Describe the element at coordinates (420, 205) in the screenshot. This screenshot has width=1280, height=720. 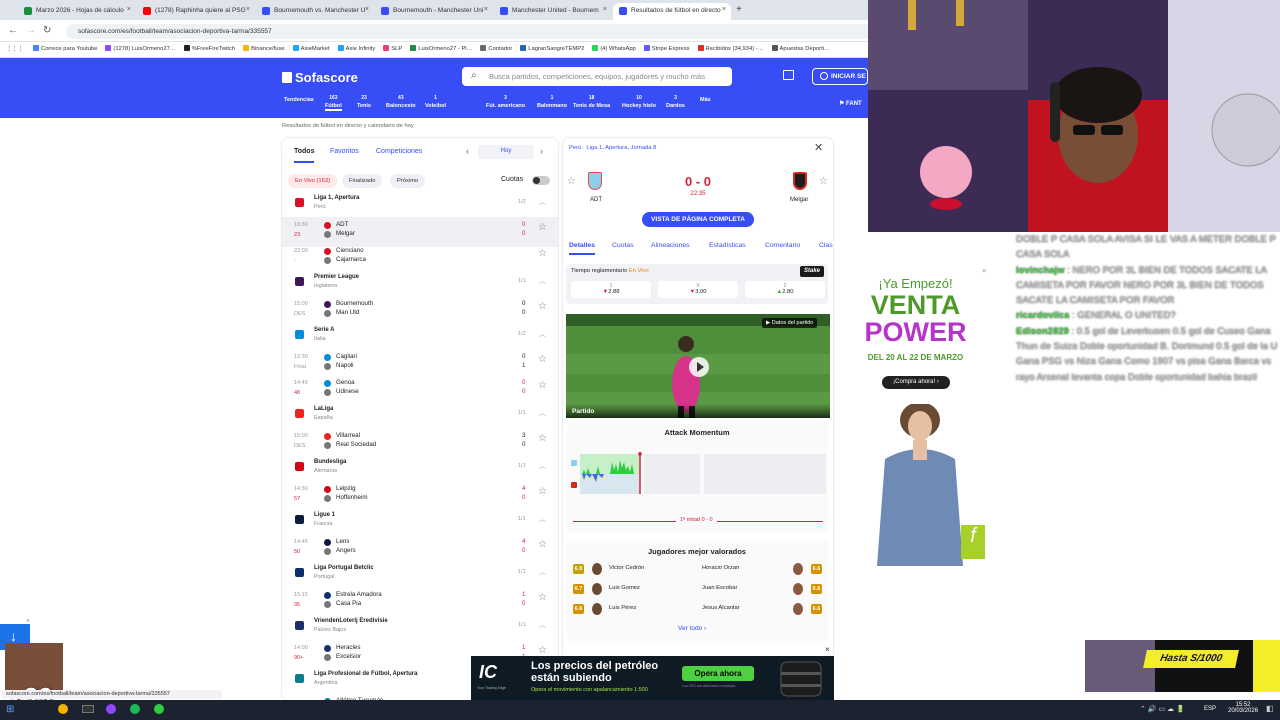
I see `league-header: Liga 1, Apertura Perú 1/2 ︿` at that location.